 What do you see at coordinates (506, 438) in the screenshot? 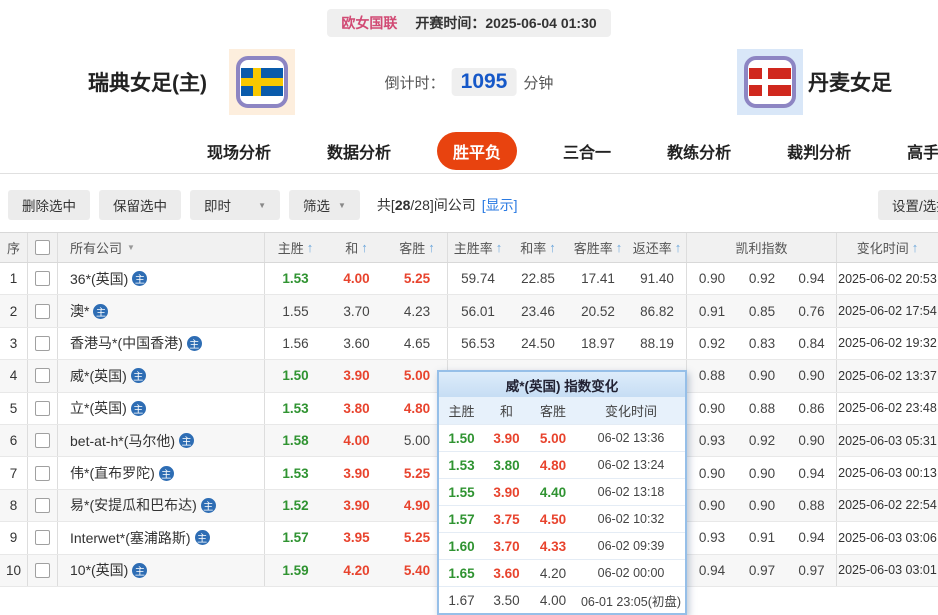
I see `popup-odds-draw: 3.90` at bounding box center [506, 438].